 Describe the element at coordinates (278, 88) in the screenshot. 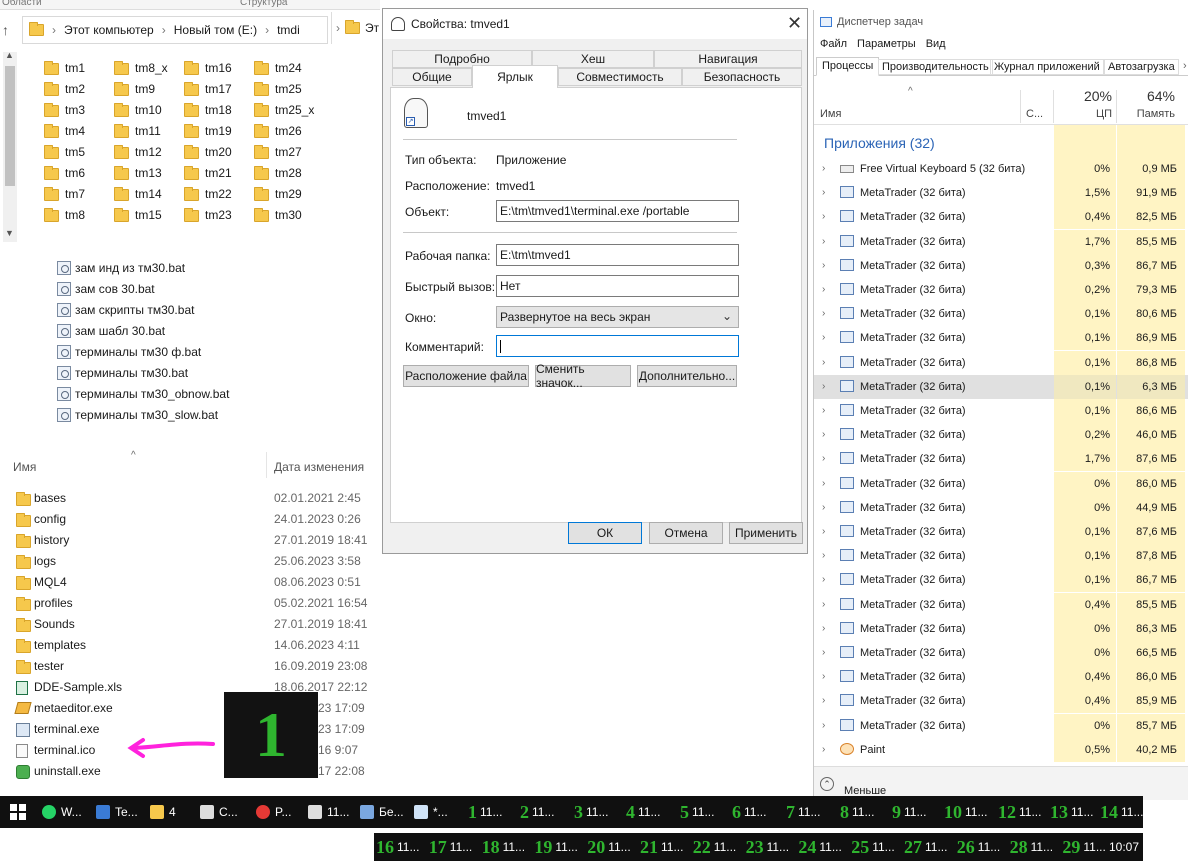

I see `folder-item: tm25` at that location.